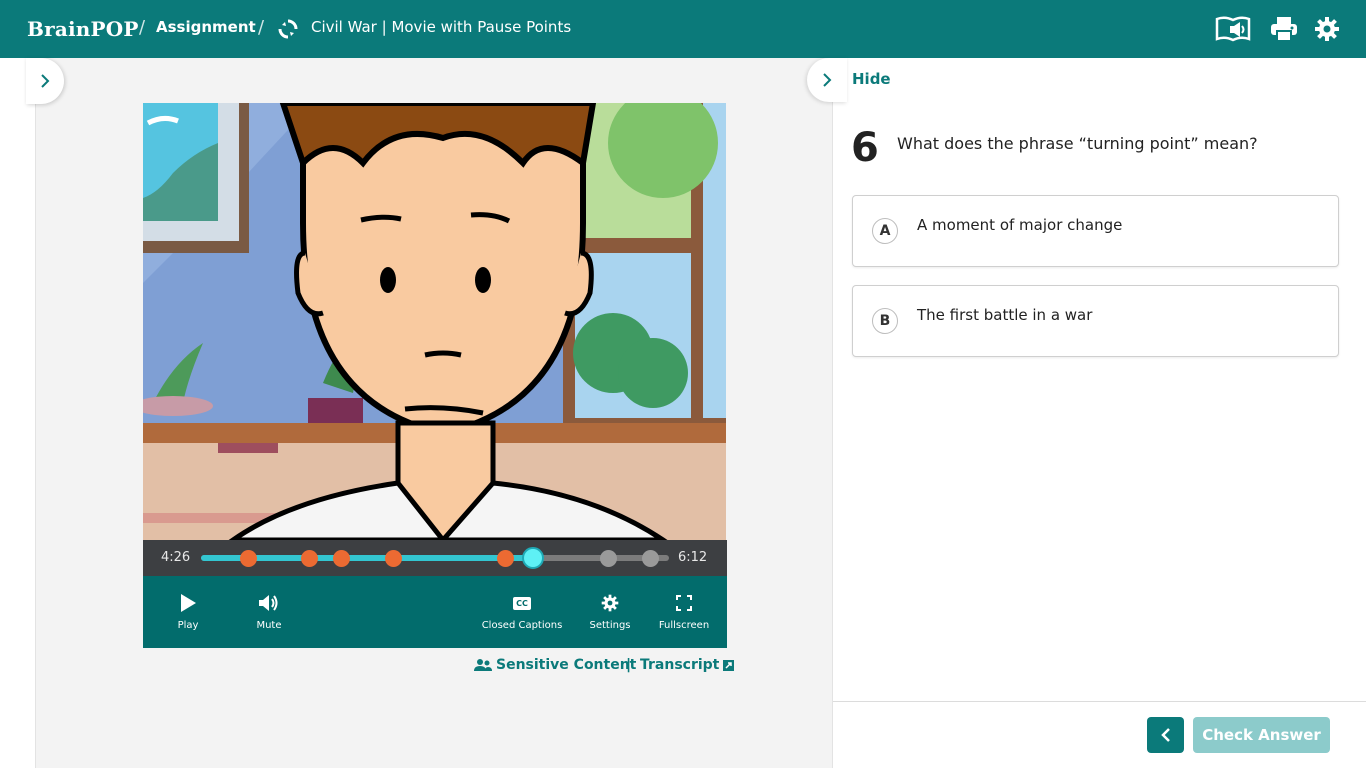  What do you see at coordinates (1233, 29) in the screenshot?
I see `read-aloud-icon` at bounding box center [1233, 29].